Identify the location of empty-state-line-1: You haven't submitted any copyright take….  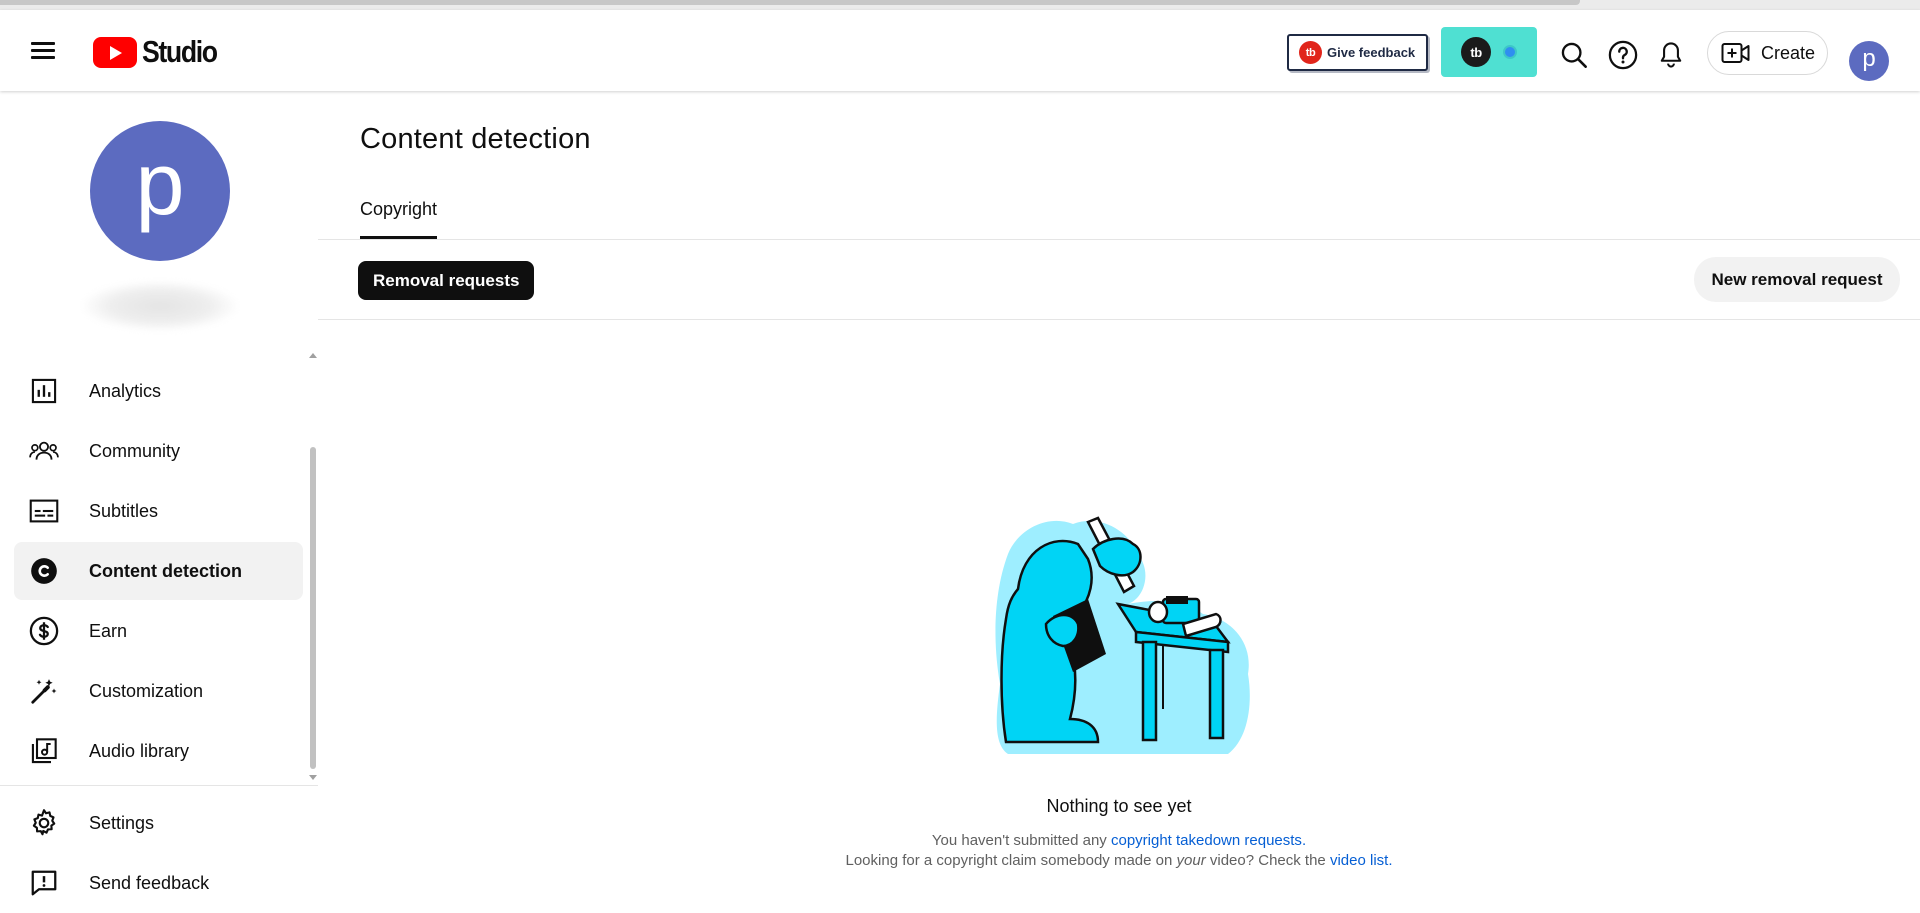
(1119, 840).